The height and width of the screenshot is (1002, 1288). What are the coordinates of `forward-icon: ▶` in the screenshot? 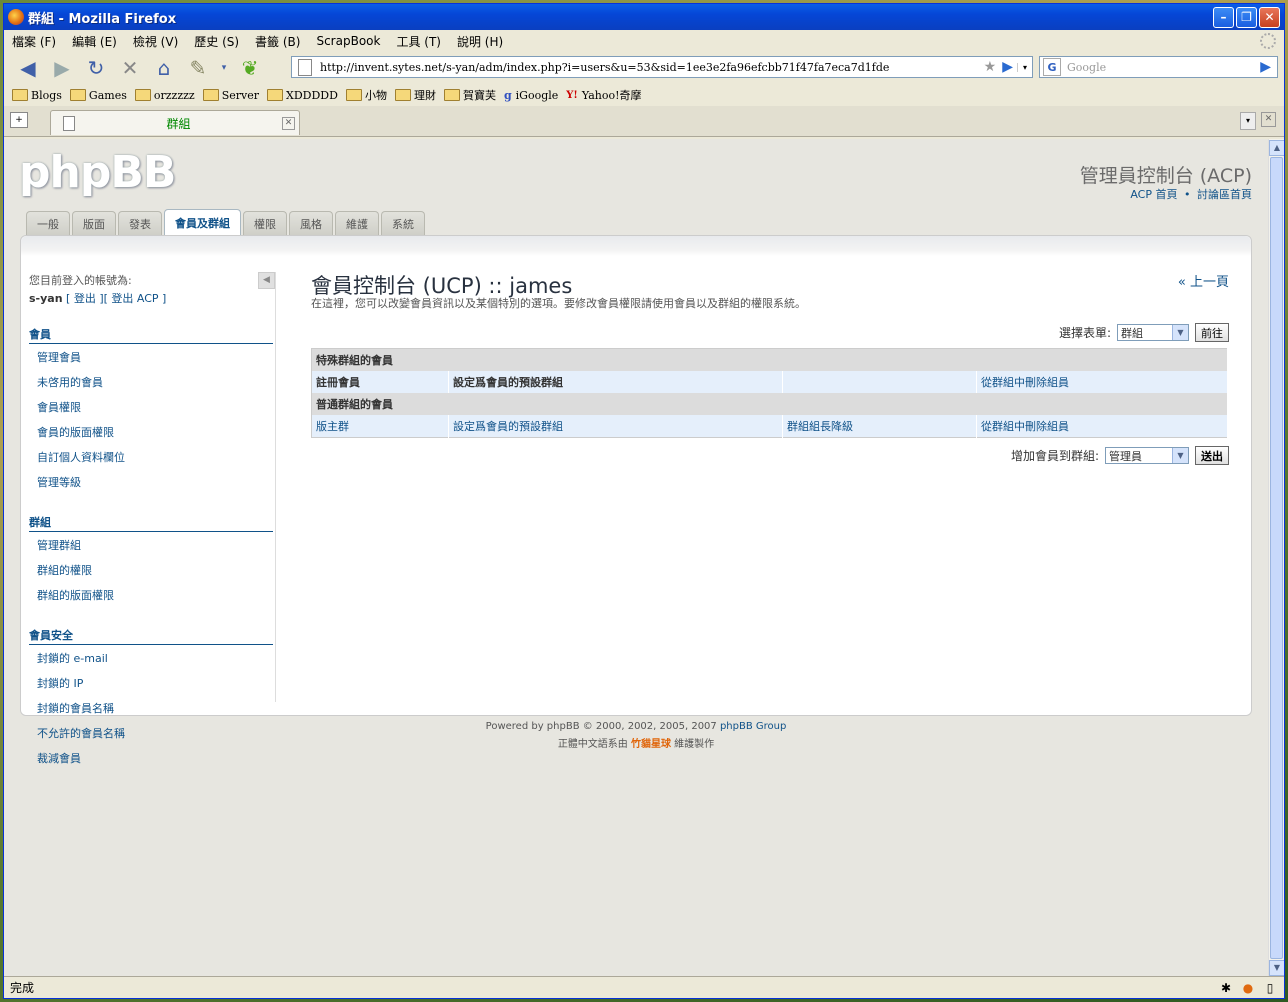 It's located at (62, 68).